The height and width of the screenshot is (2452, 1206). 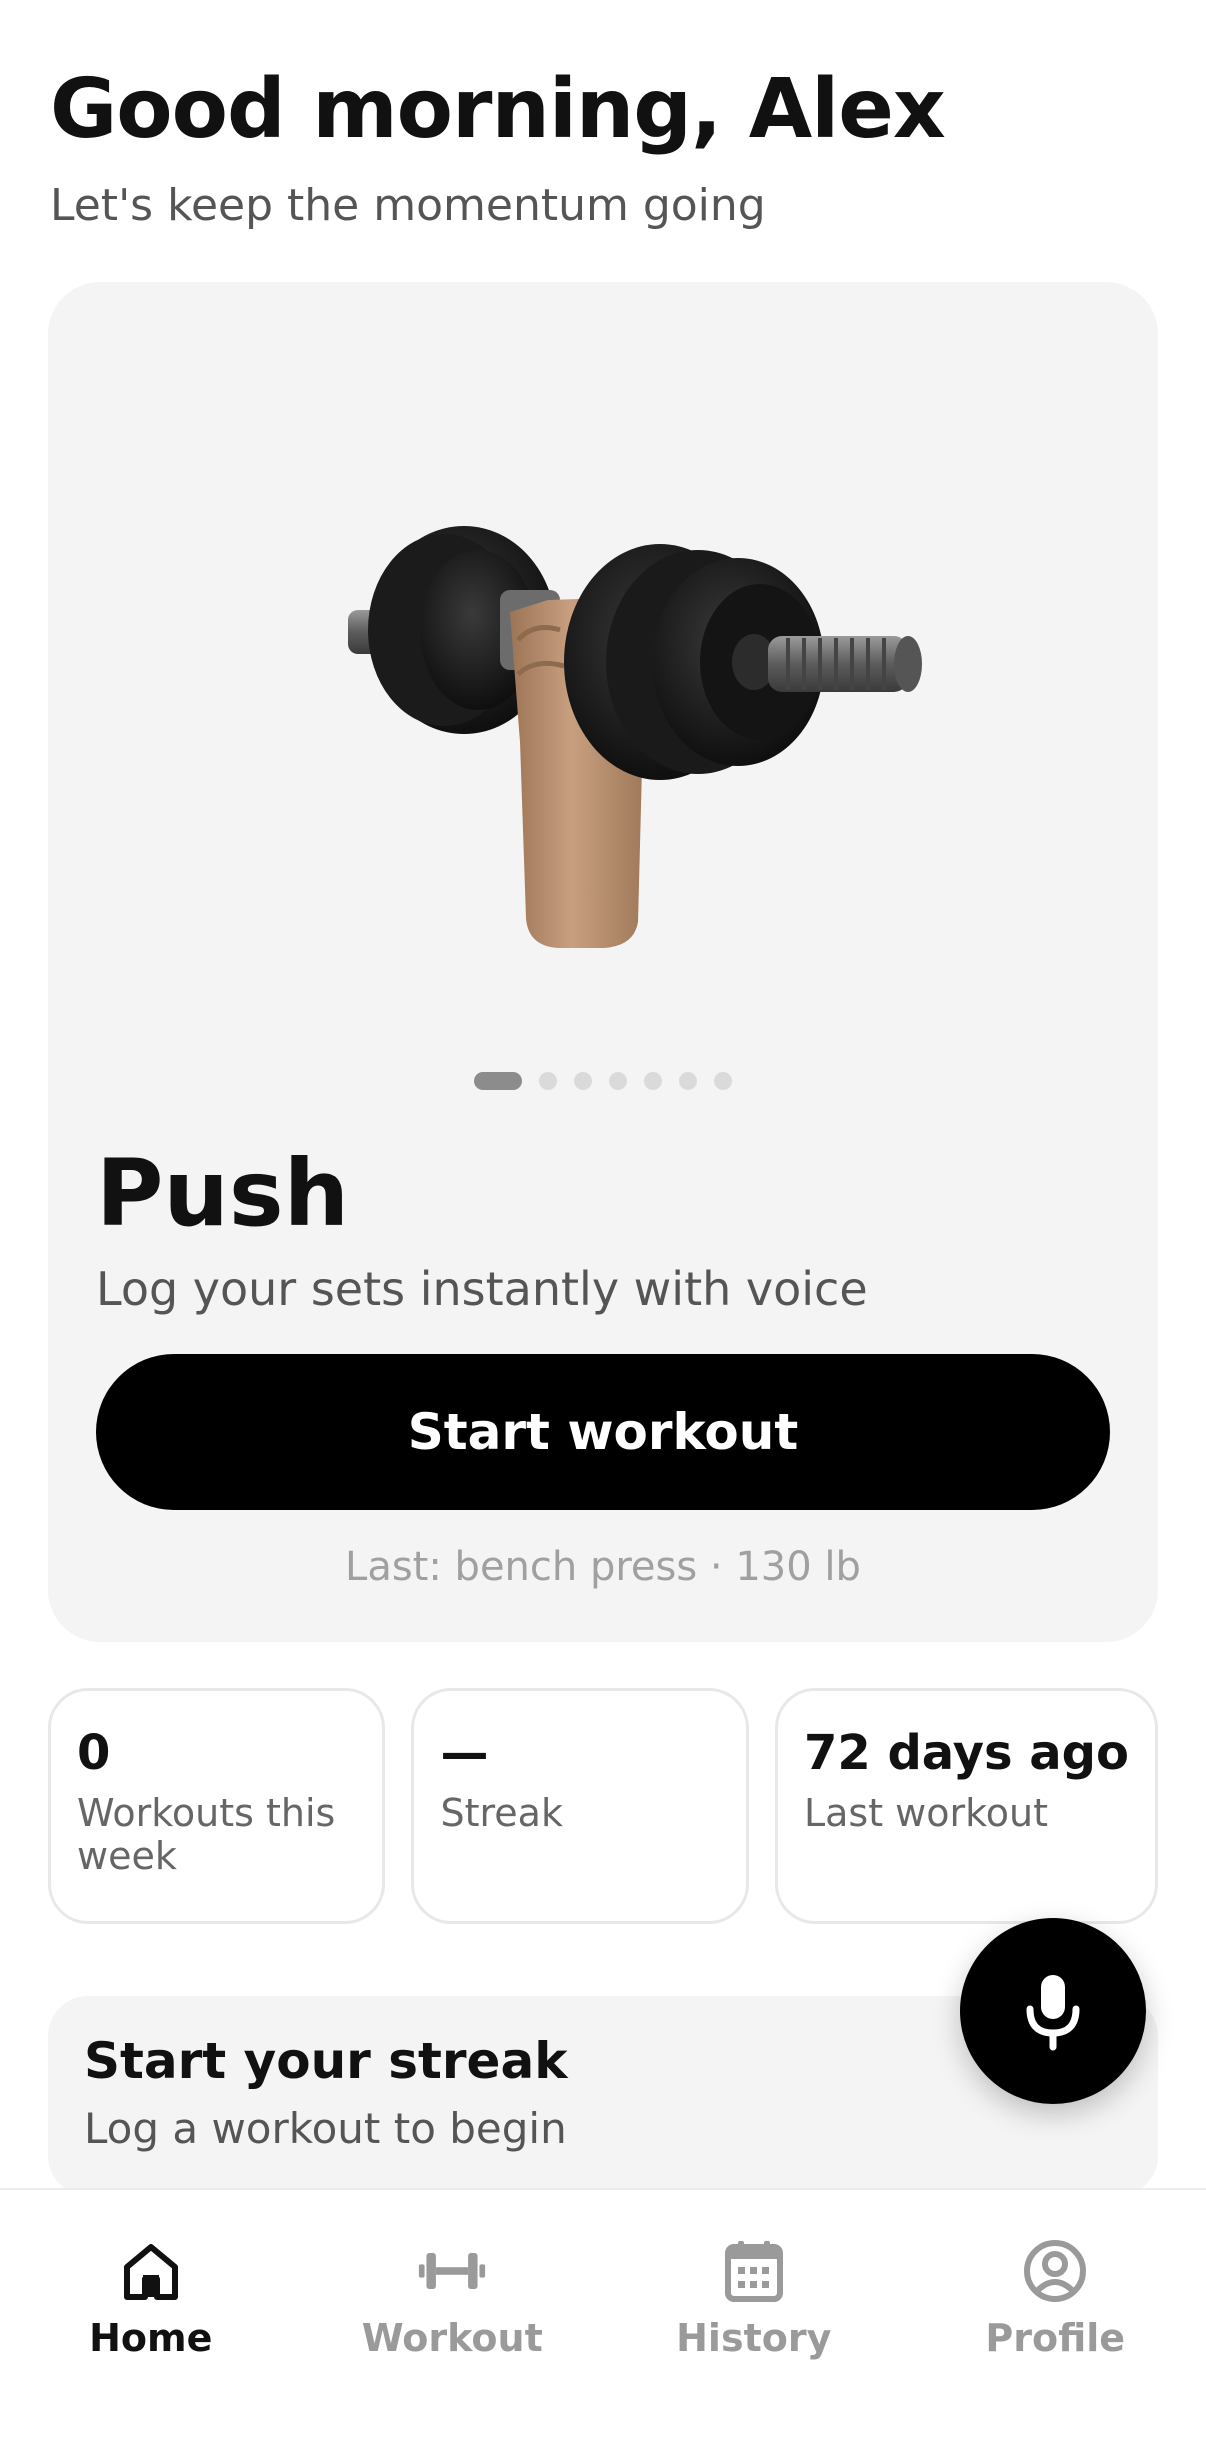 I want to click on stat-card-workouts: 0 Workouts this week, so click(x=217, y=1806).